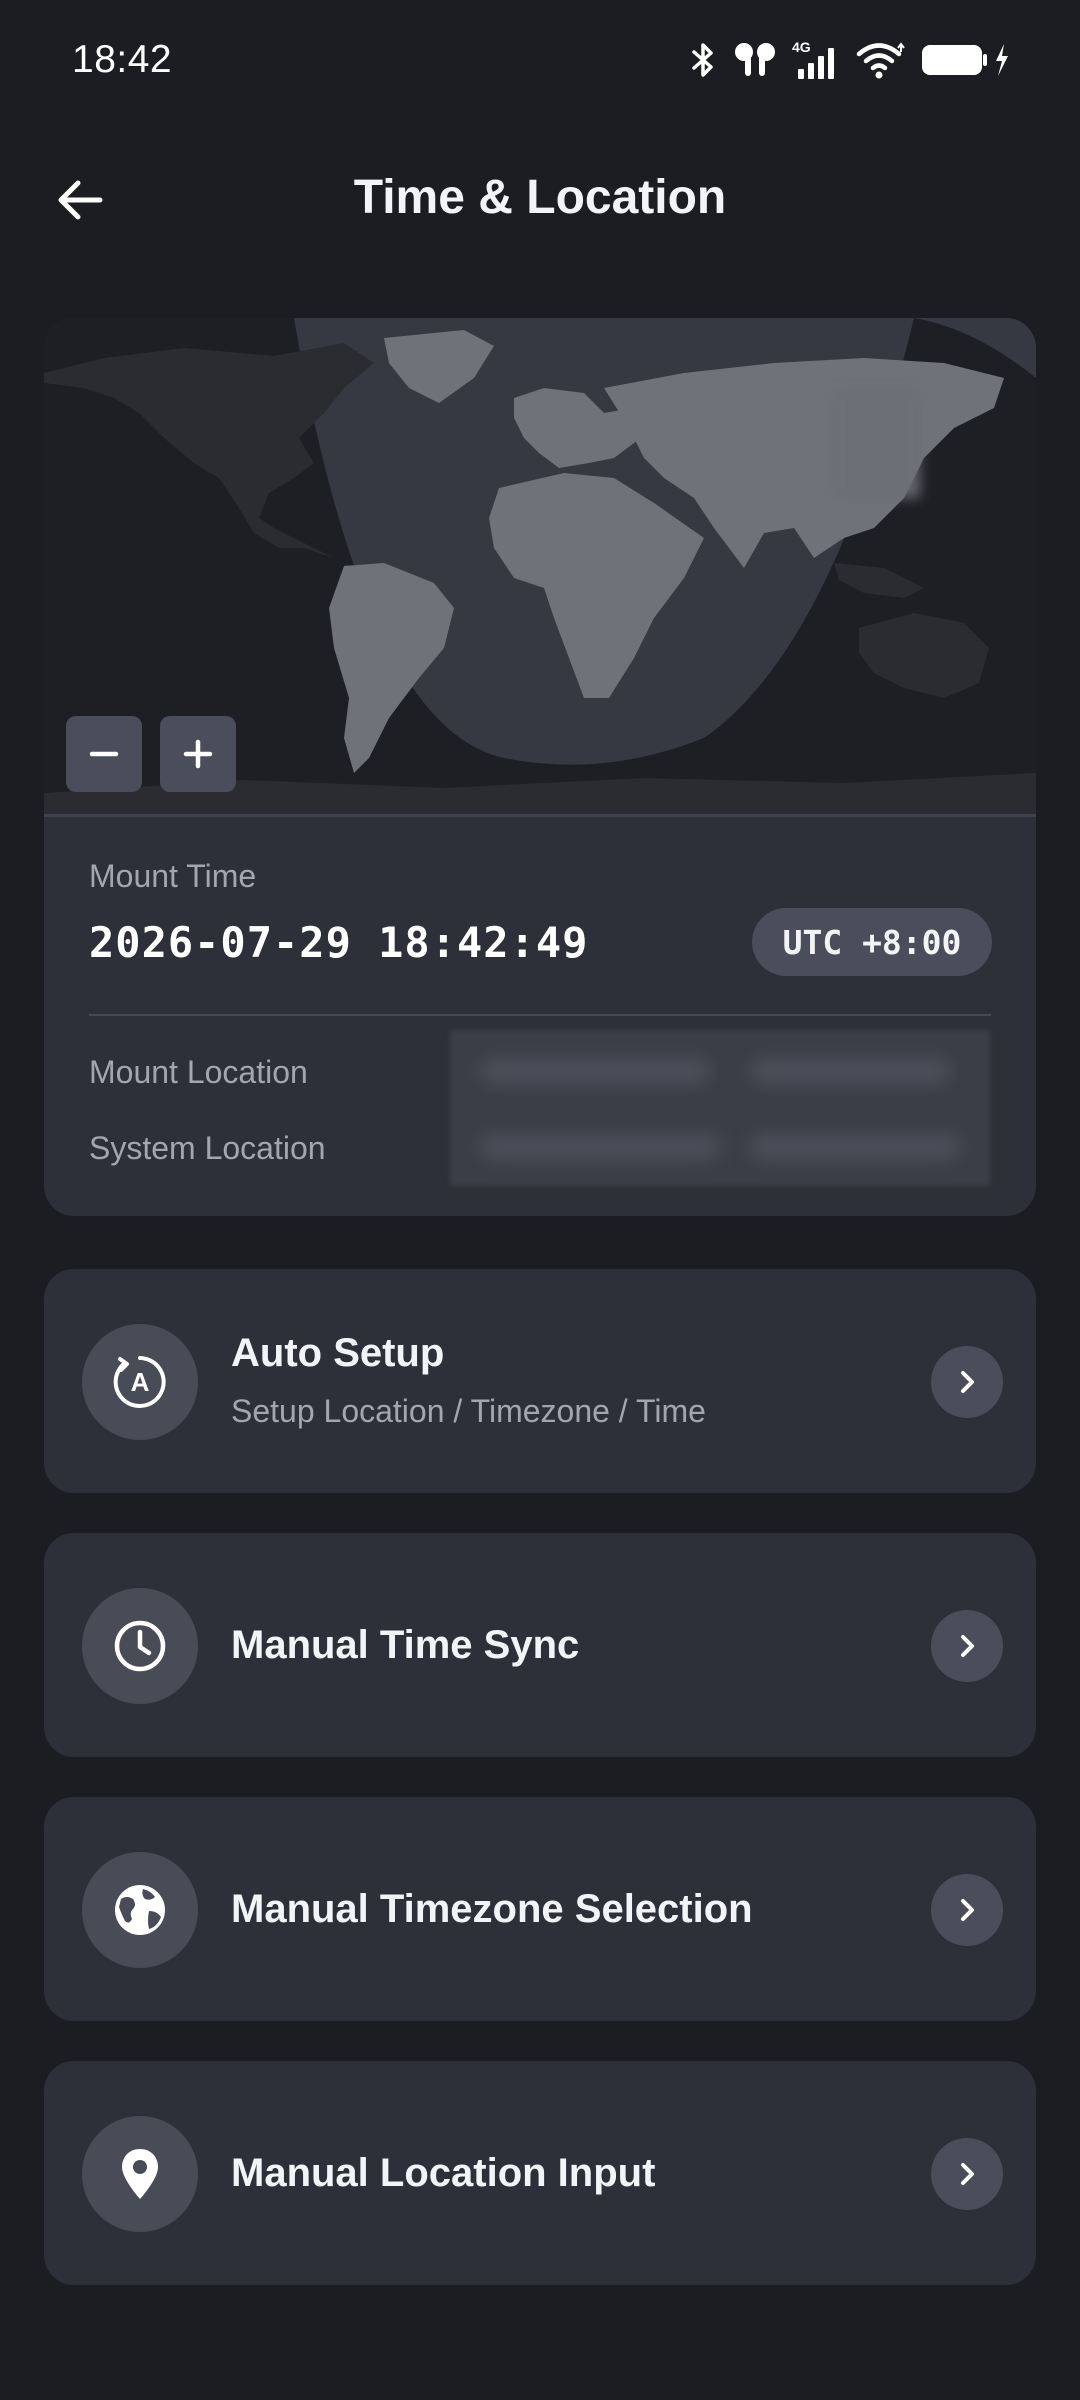  What do you see at coordinates (877, 444) in the screenshot?
I see `location-marker-redacted` at bounding box center [877, 444].